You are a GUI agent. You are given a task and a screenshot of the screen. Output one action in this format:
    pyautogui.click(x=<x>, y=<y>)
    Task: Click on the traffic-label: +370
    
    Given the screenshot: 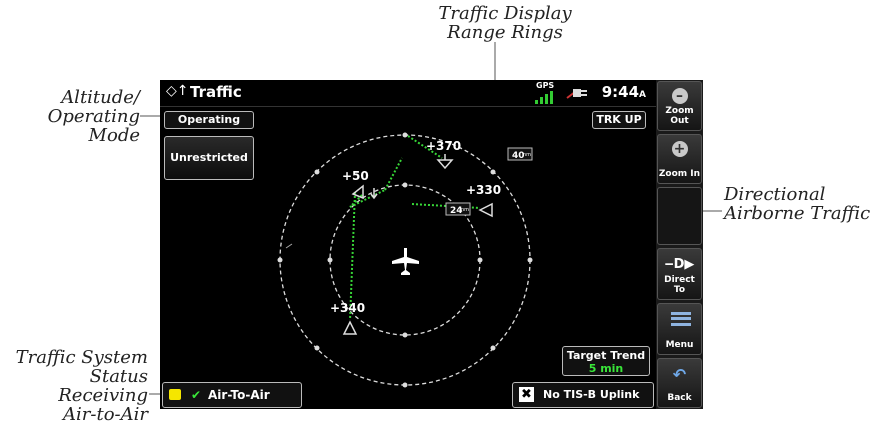 What is the action you would take?
    pyautogui.click(x=443, y=146)
    